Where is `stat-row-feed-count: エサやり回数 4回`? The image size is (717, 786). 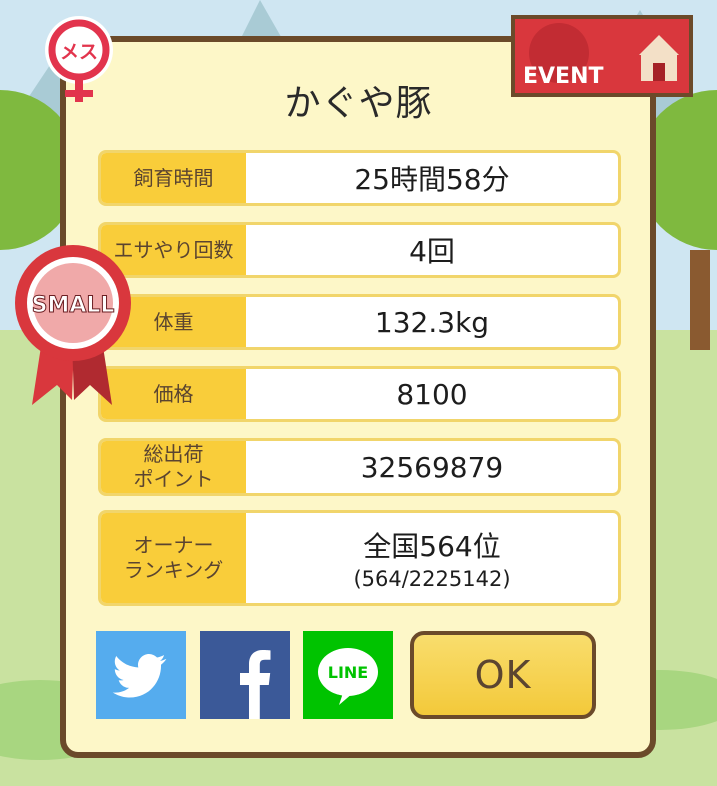 stat-row-feed-count: エサやり回数 4回 is located at coordinates (359, 250).